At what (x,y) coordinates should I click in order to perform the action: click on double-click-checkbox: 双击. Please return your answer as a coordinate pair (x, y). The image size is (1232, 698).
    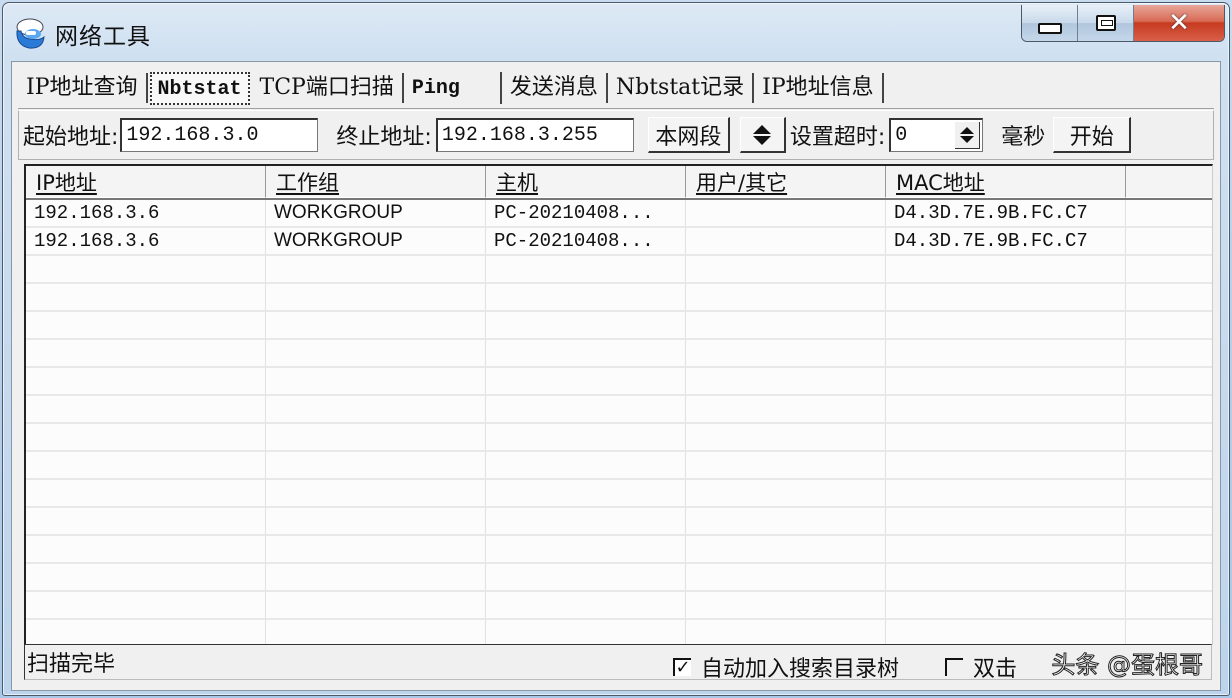
    Looking at the image, I should click on (981, 667).